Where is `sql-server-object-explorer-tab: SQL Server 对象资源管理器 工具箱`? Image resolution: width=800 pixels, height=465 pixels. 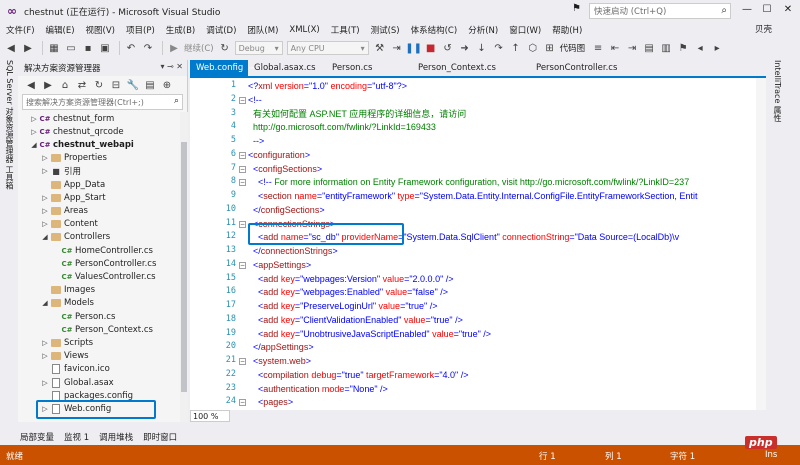 sql-server-object-explorer-tab: SQL Server 对象资源管理器 工具箱 is located at coordinates (9, 125).